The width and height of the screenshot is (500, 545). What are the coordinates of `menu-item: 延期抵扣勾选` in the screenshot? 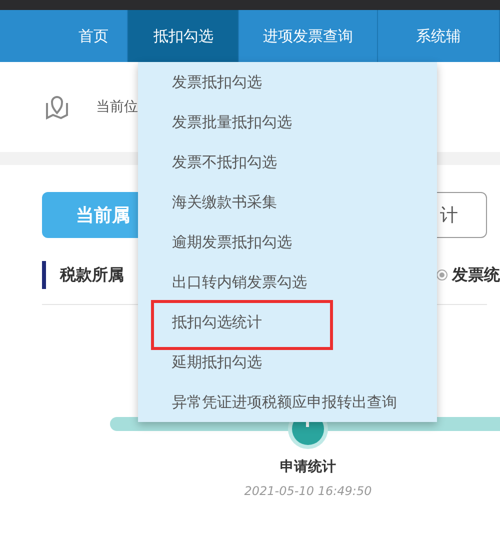 It's located at (287, 362).